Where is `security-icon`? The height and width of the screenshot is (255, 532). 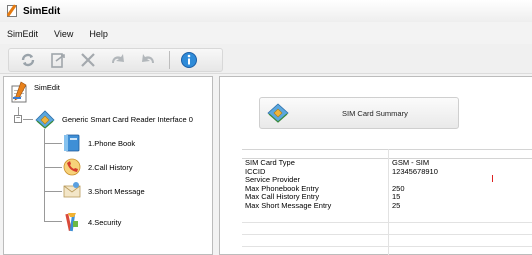 security-icon is located at coordinates (71, 222).